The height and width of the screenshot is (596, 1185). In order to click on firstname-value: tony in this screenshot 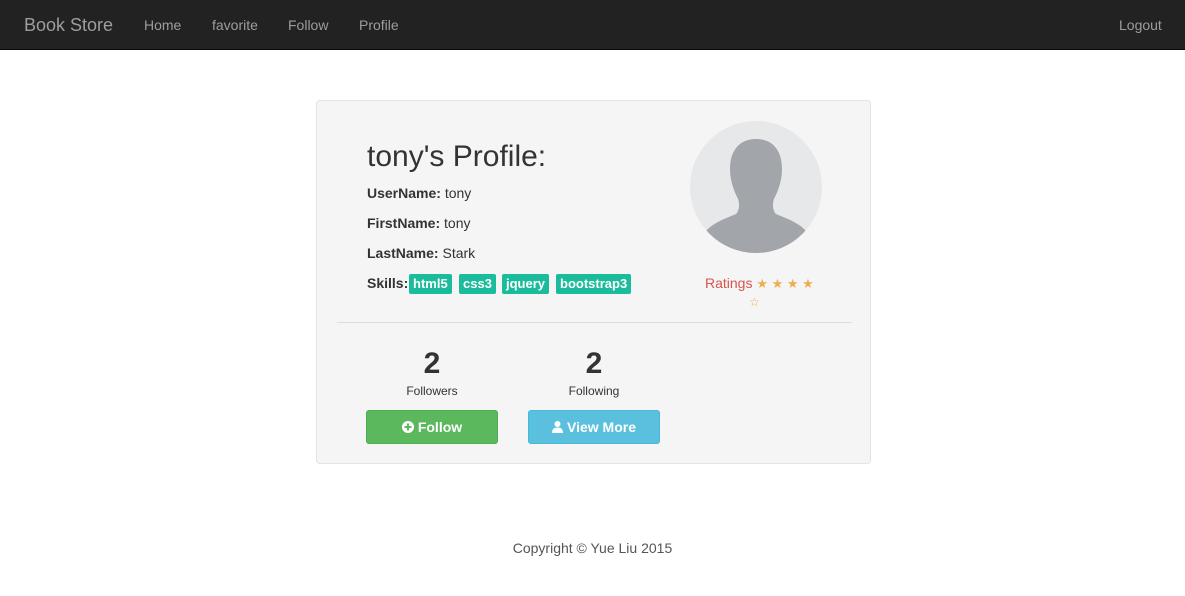, I will do `click(457, 223)`.